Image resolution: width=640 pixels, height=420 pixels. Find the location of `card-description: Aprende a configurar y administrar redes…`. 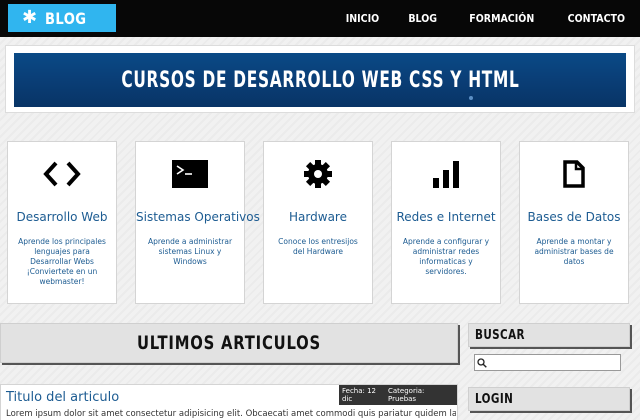

card-description: Aprende a configurar y administrar redes… is located at coordinates (446, 256).